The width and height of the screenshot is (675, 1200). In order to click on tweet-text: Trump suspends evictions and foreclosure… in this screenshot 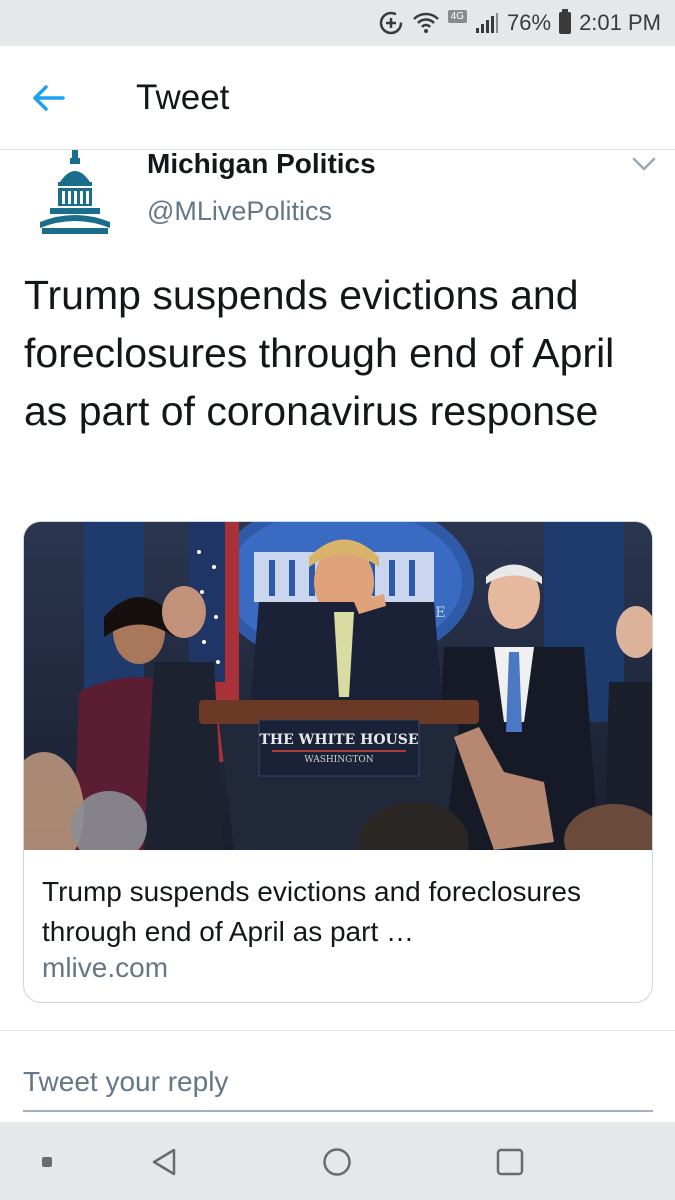, I will do `click(319, 353)`.